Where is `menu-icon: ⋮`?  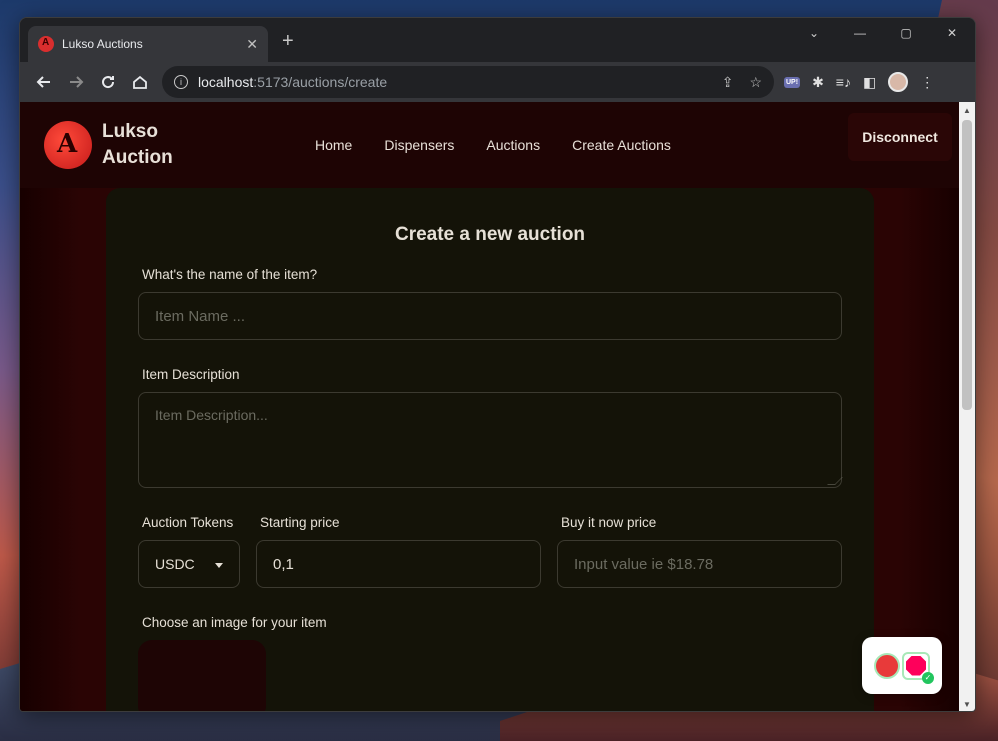
menu-icon: ⋮ is located at coordinates (927, 82).